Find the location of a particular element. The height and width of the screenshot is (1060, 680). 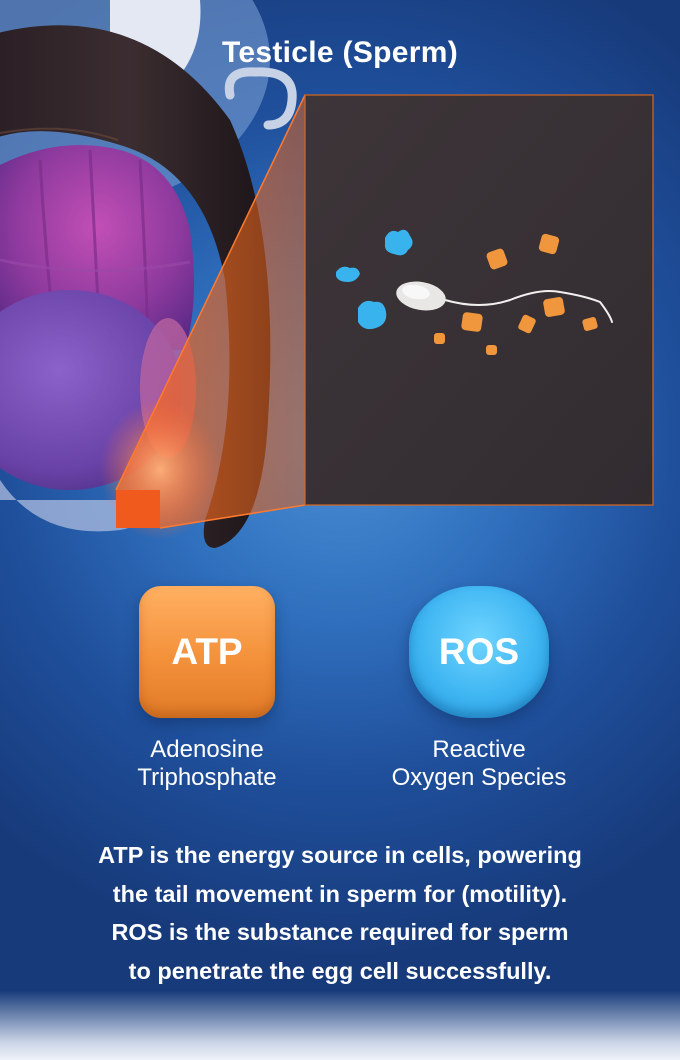

ros-symbol: ROS is located at coordinates (479, 651).